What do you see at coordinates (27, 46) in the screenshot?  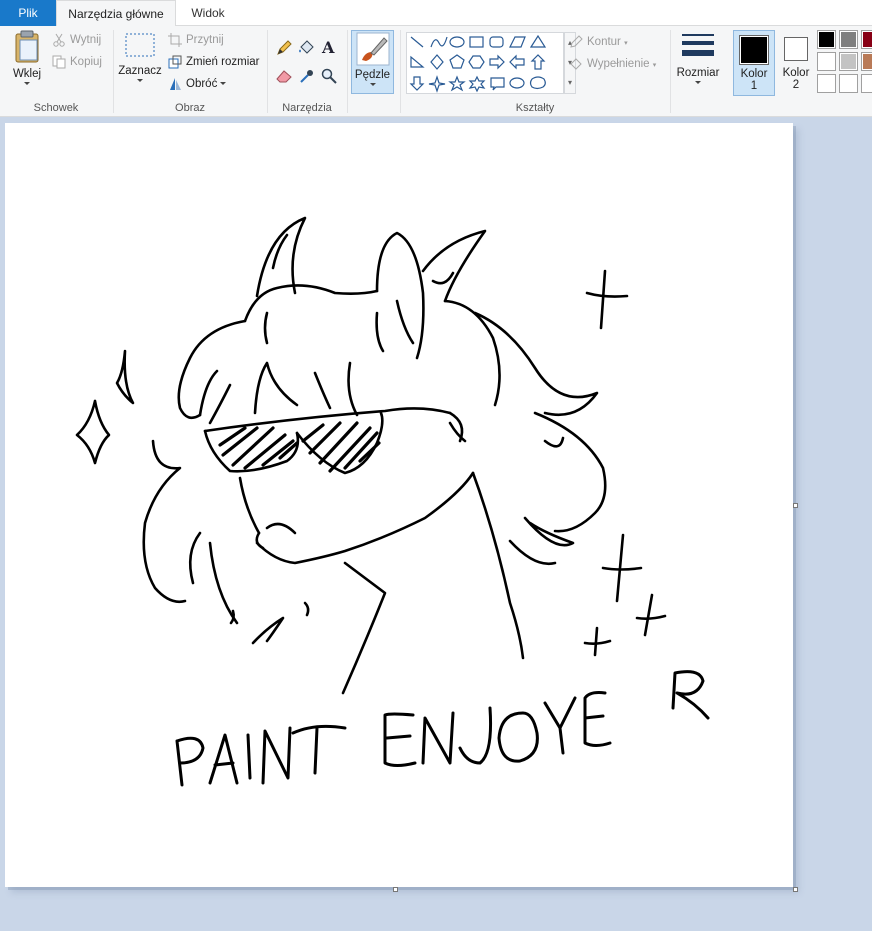 I see `paste-icon` at bounding box center [27, 46].